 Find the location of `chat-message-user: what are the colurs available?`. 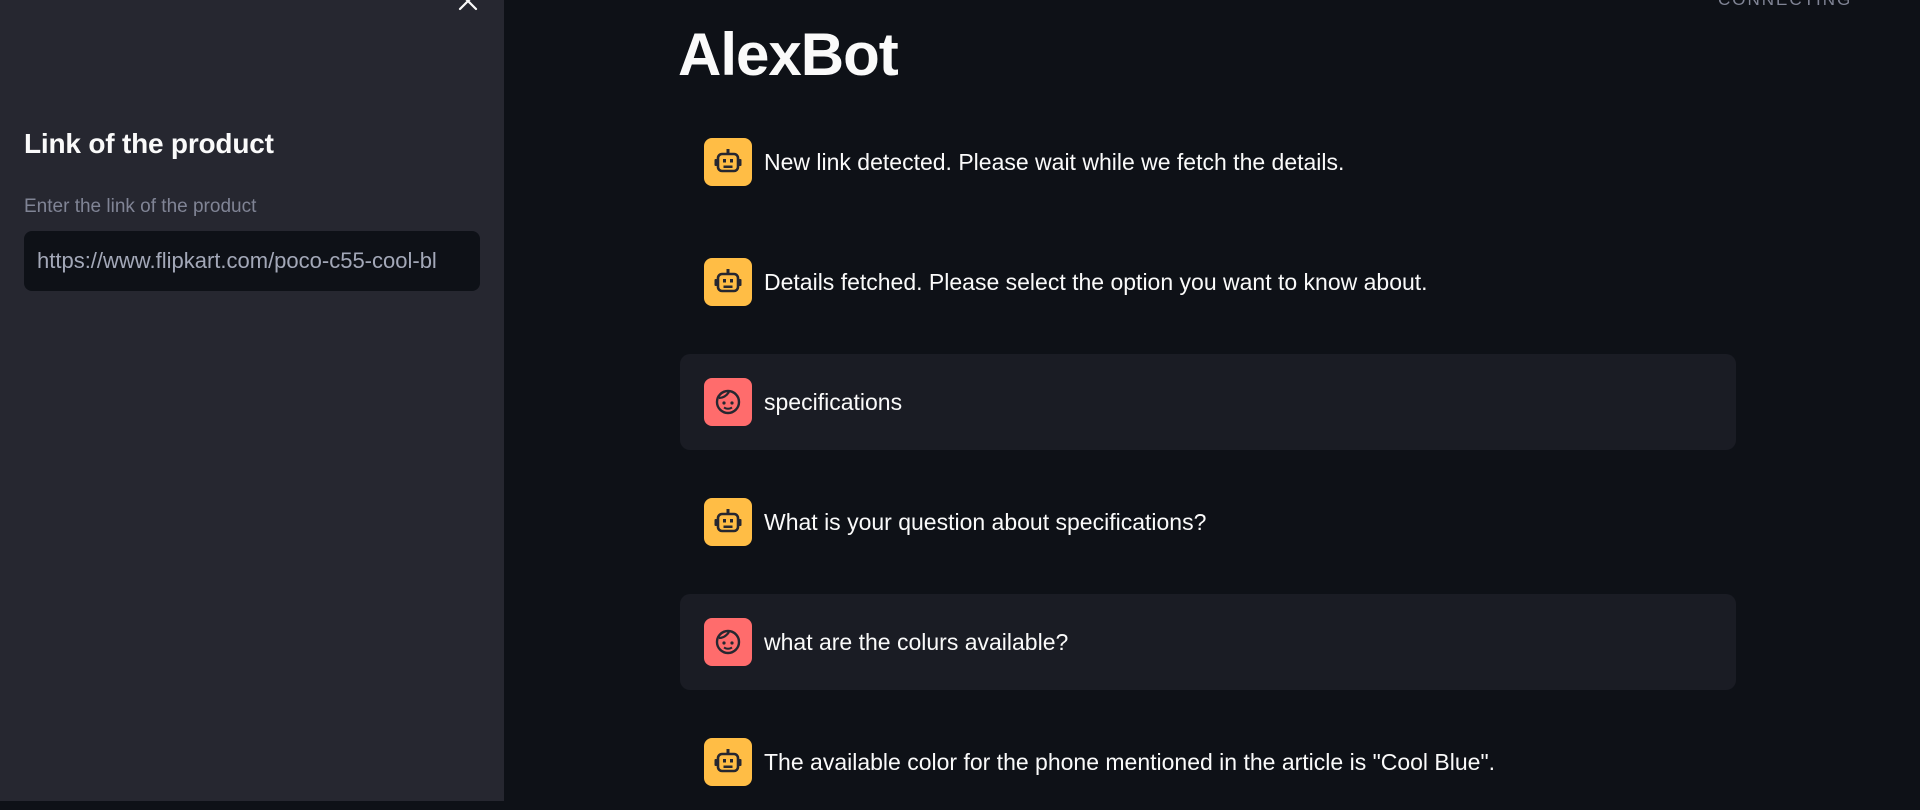

chat-message-user: what are the colurs available? is located at coordinates (1208, 642).